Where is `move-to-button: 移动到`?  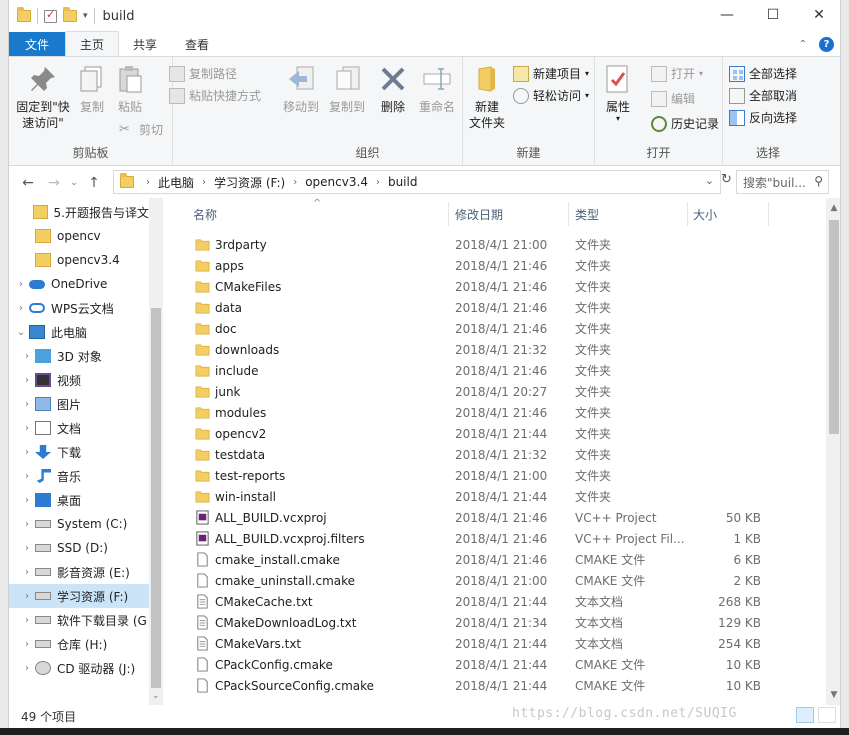 move-to-button: 移动到 is located at coordinates (301, 89).